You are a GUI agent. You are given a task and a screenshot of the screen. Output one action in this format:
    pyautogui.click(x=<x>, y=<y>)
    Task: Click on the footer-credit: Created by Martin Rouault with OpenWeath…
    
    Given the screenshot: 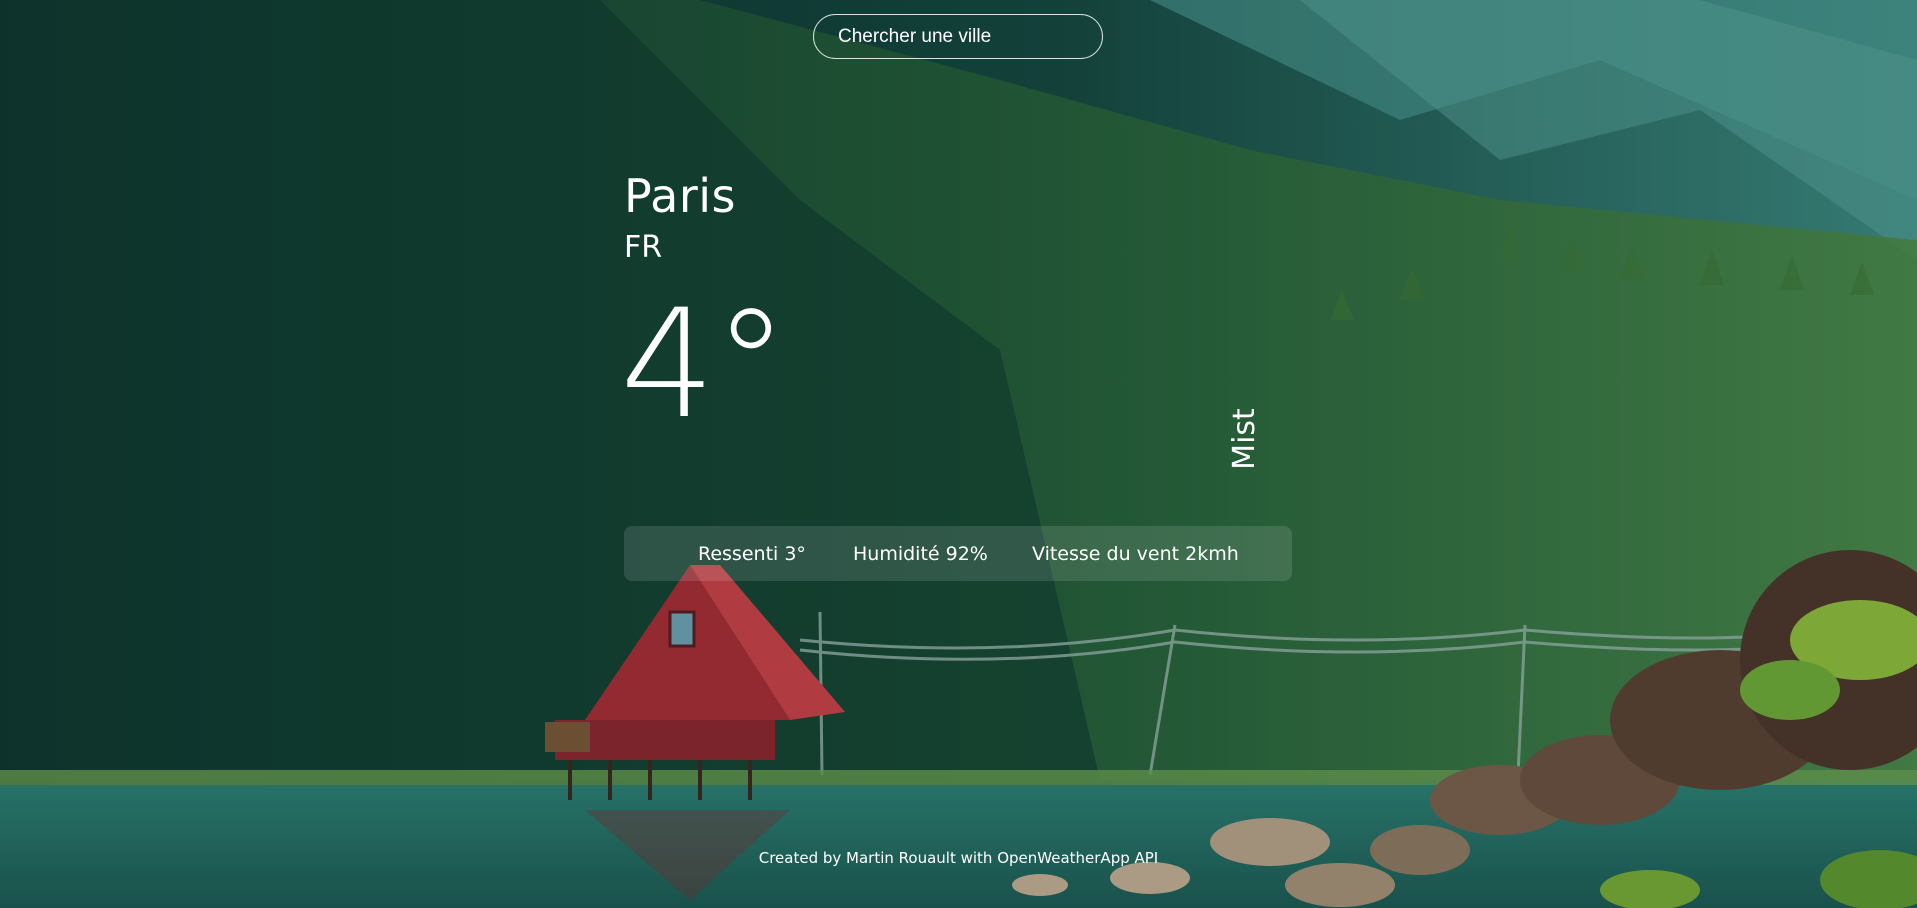 What is the action you would take?
    pyautogui.click(x=958, y=858)
    